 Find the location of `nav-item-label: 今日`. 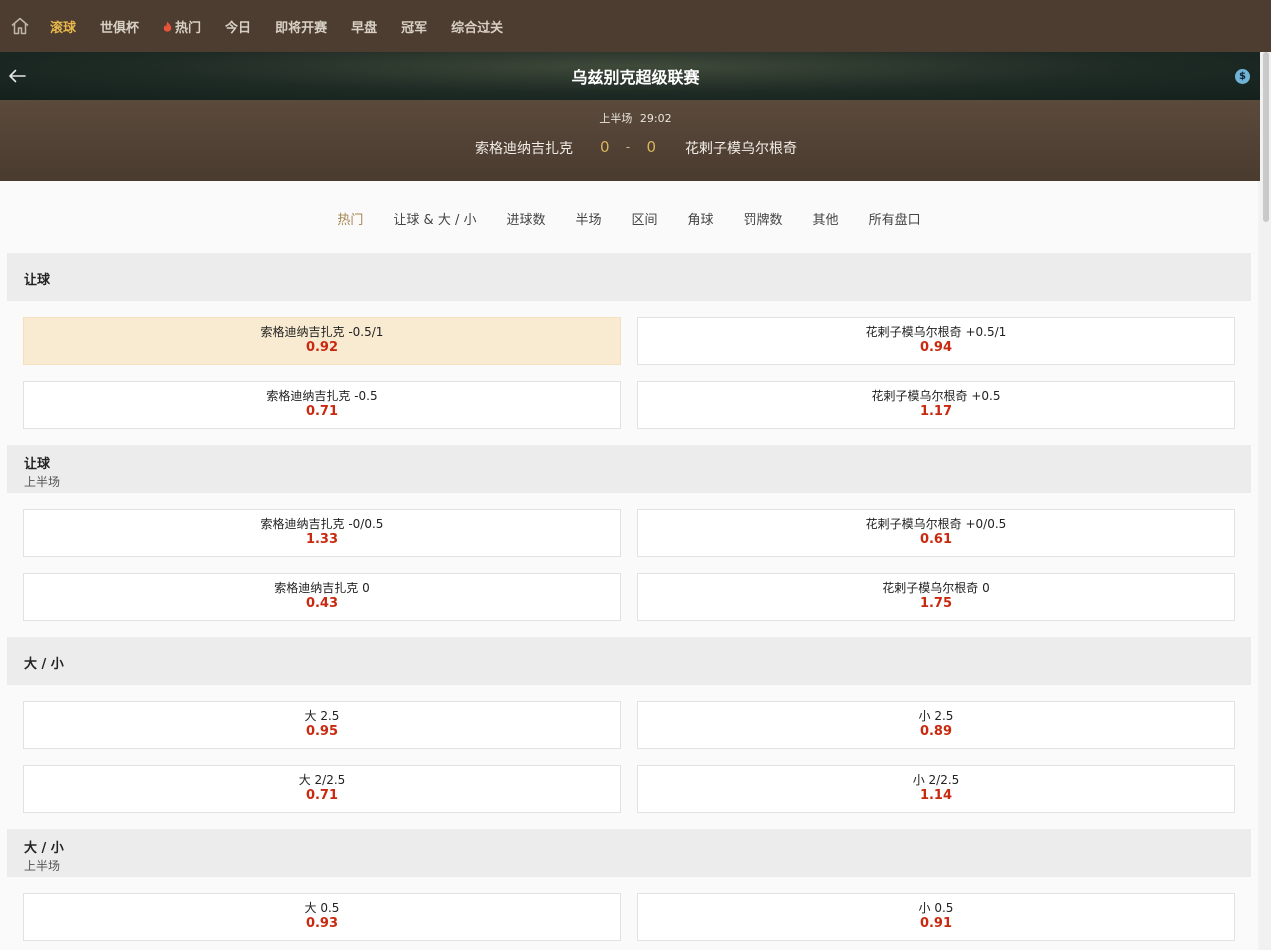

nav-item-label: 今日 is located at coordinates (238, 28).